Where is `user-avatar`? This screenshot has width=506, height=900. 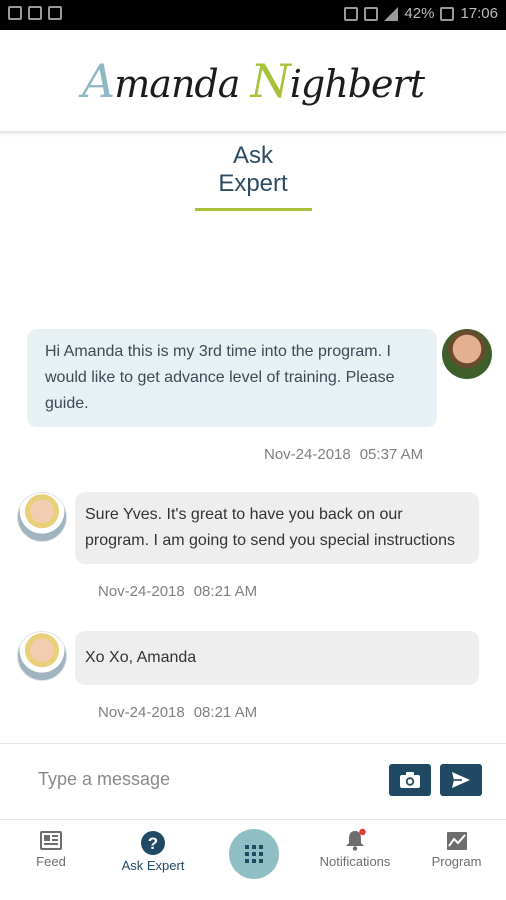 user-avatar is located at coordinates (467, 354).